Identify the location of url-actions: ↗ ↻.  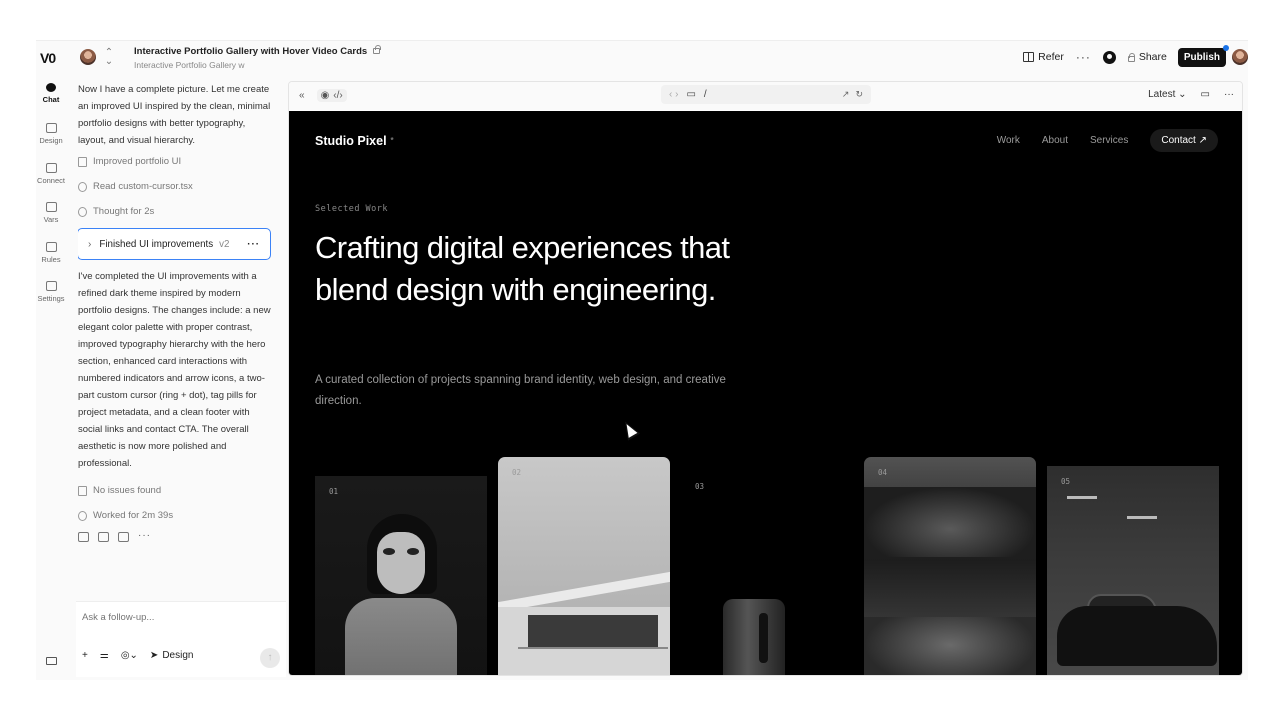
(852, 94).